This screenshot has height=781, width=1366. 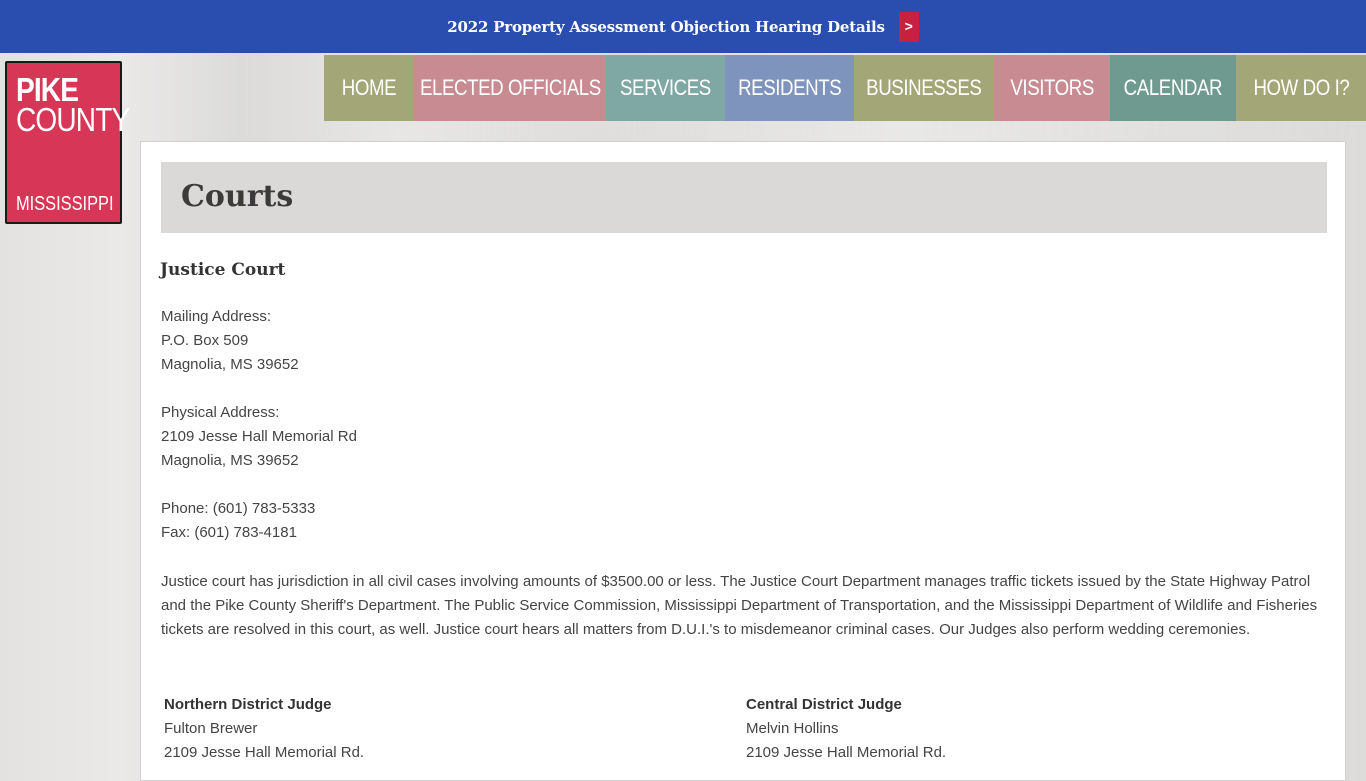 What do you see at coordinates (229, 532) in the screenshot?
I see `fax-number: Fax: (601) 783-4181` at bounding box center [229, 532].